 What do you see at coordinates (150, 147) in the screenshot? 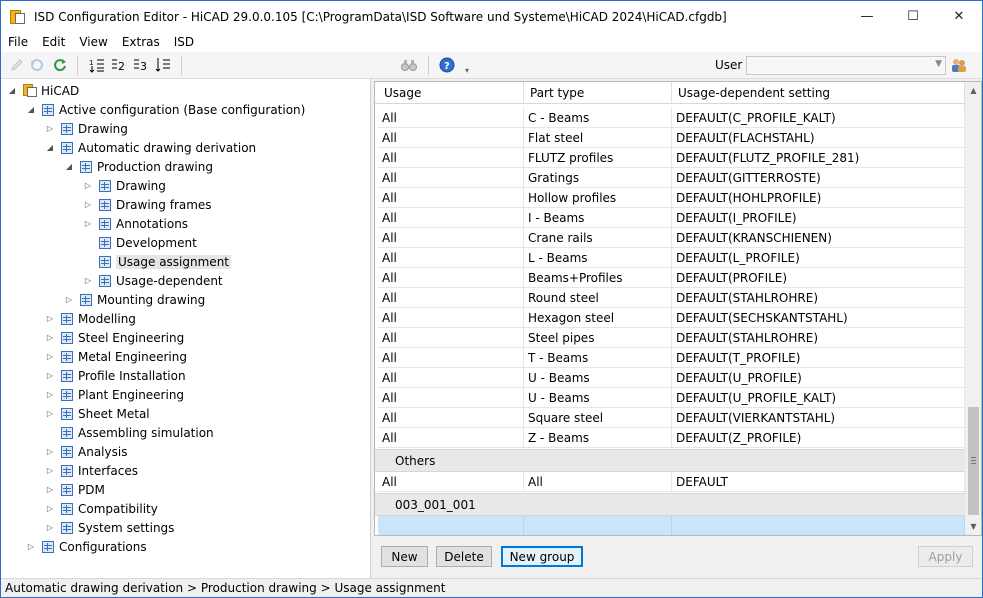
I see `tree-item-automatic-drawing-derivation: ◢ Automatic drawing derivation` at bounding box center [150, 147].